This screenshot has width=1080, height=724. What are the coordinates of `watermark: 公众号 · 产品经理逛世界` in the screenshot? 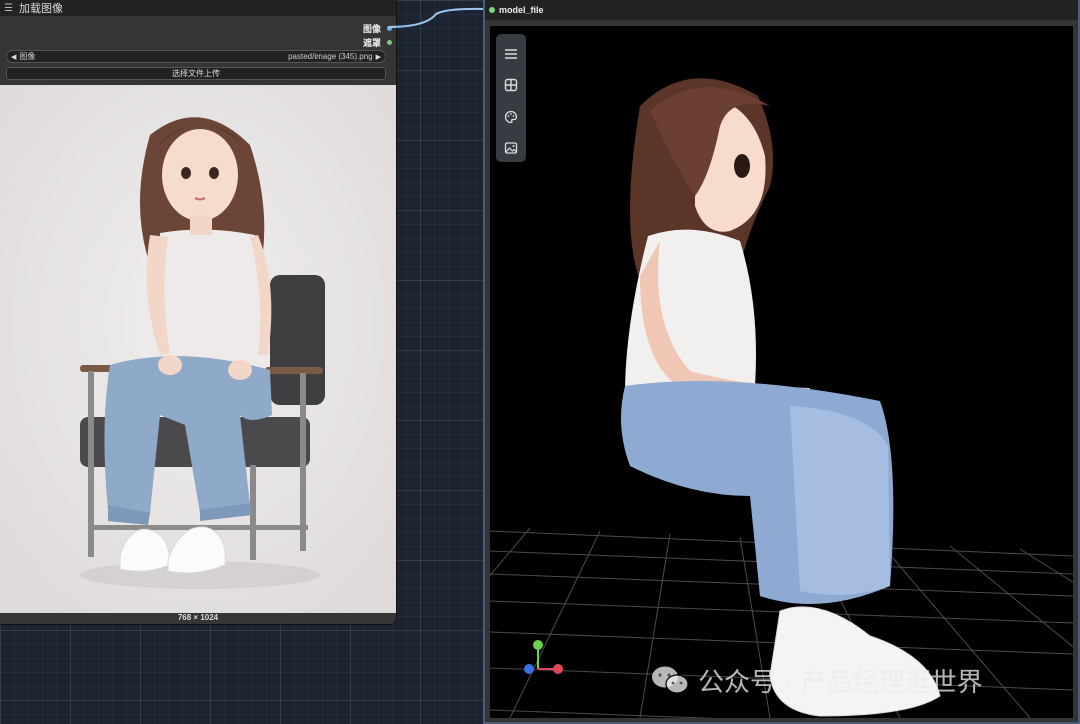 It's located at (816, 680).